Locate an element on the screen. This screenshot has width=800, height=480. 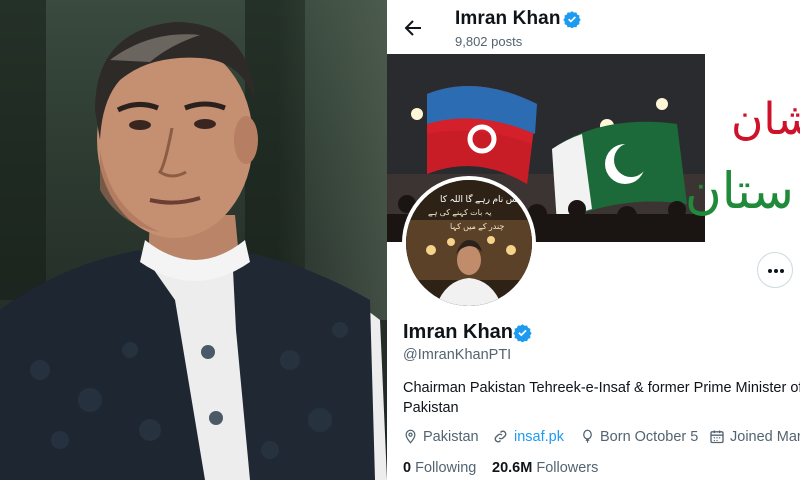
avatar-caption: یہ بات کہنے کی ہے is located at coordinates (460, 212).